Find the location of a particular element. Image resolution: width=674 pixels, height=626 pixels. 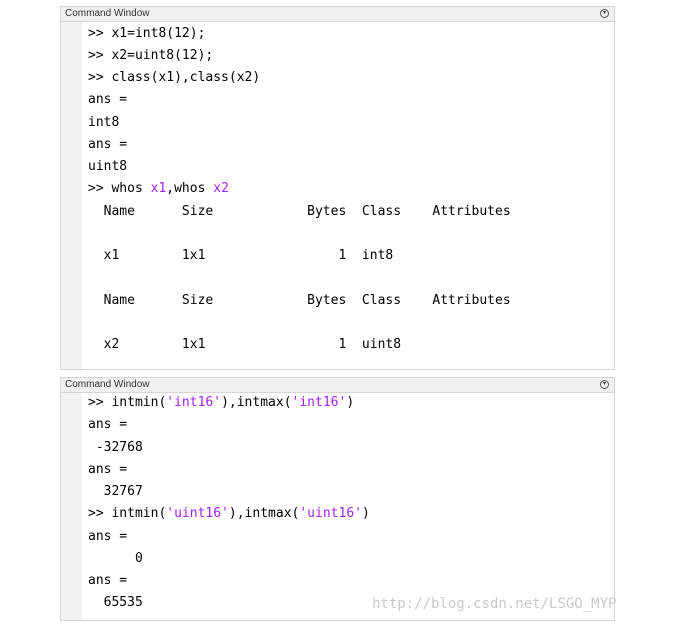

command-line: int8 is located at coordinates (103, 123).